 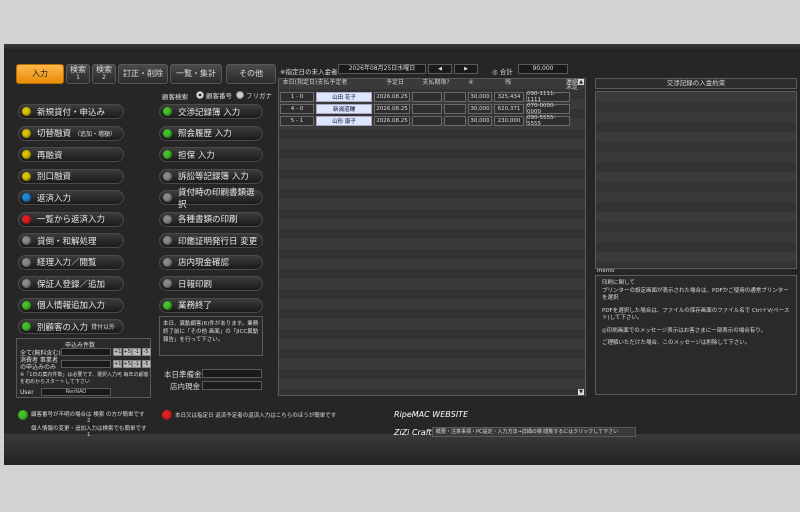 I want to click on tab-0: 入力, so click(x=40, y=74).